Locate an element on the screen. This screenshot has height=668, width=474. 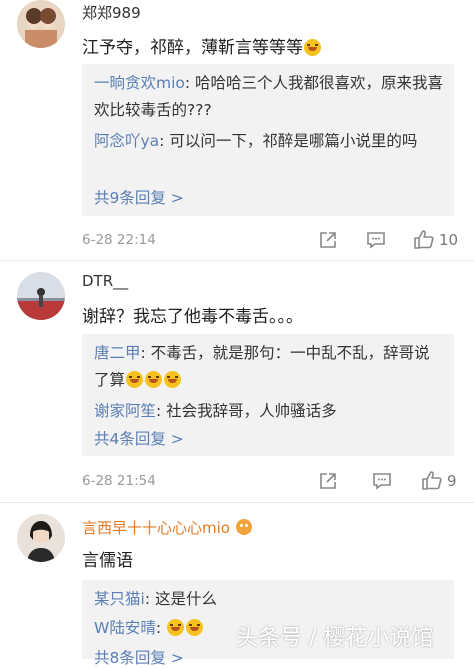
watermark: 头条号 / 樱花小说馆 is located at coordinates (335, 638).